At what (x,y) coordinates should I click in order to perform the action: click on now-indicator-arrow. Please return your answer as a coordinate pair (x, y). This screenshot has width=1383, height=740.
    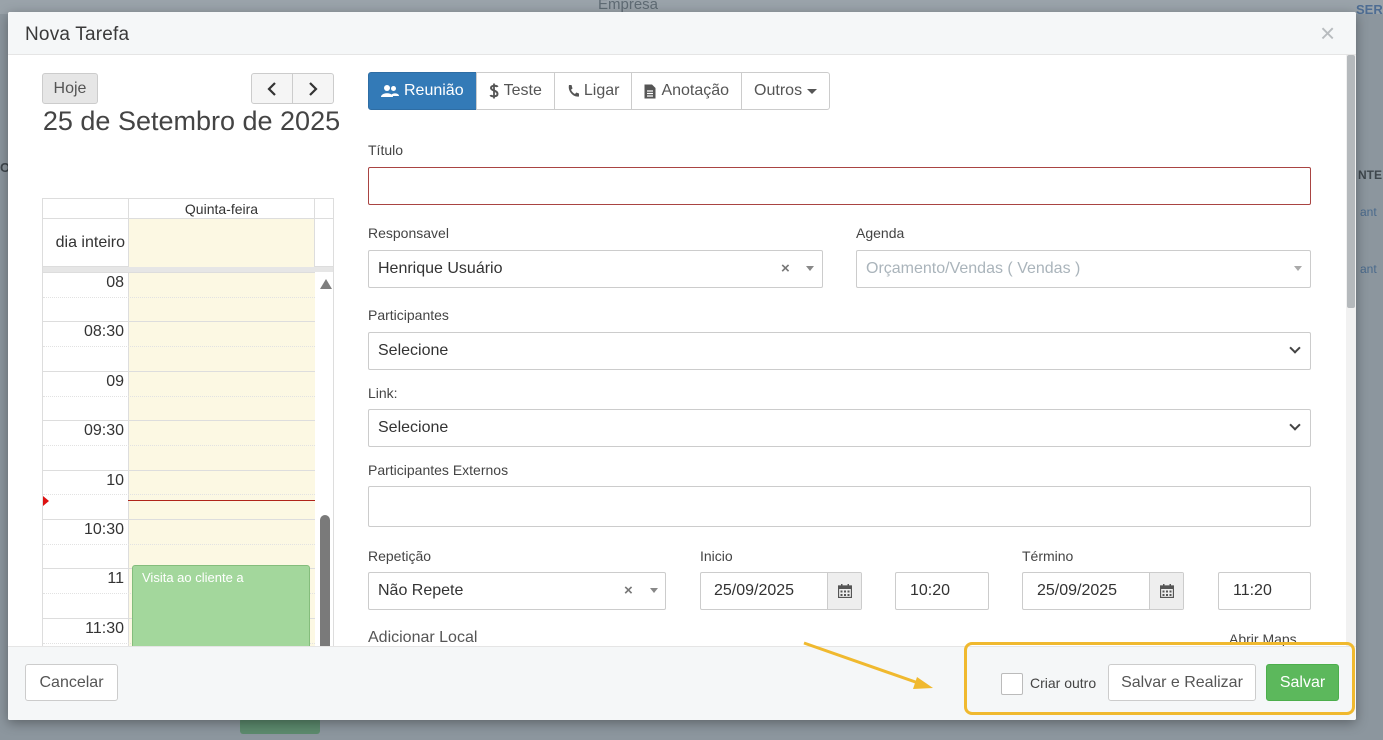
    Looking at the image, I should click on (46, 501).